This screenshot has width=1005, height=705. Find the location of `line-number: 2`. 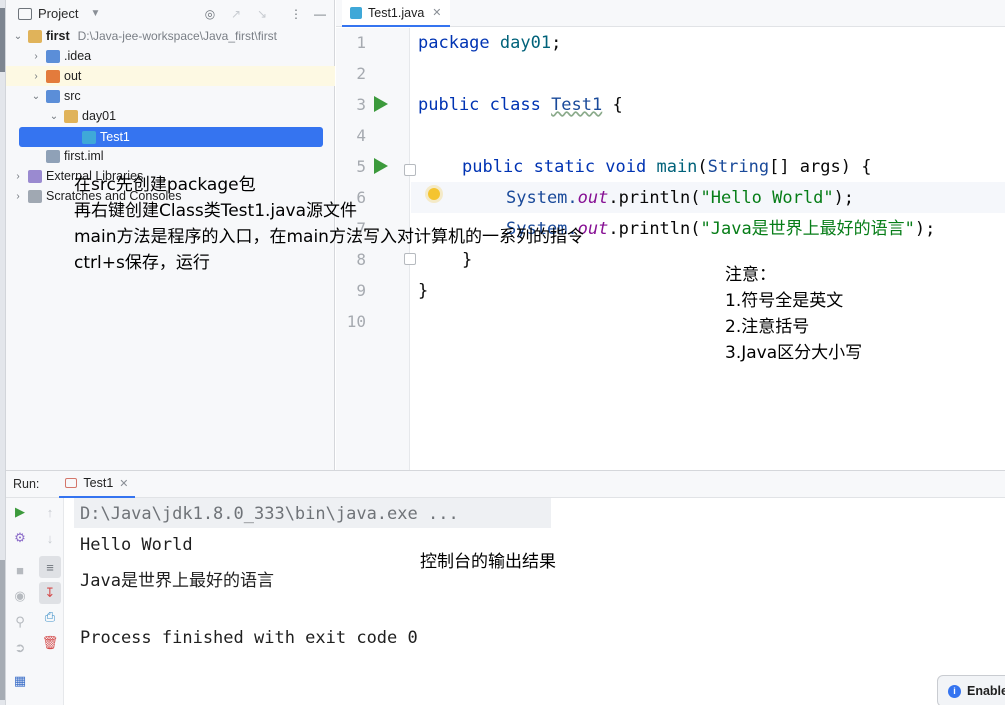

line-number: 2 is located at coordinates (361, 73).